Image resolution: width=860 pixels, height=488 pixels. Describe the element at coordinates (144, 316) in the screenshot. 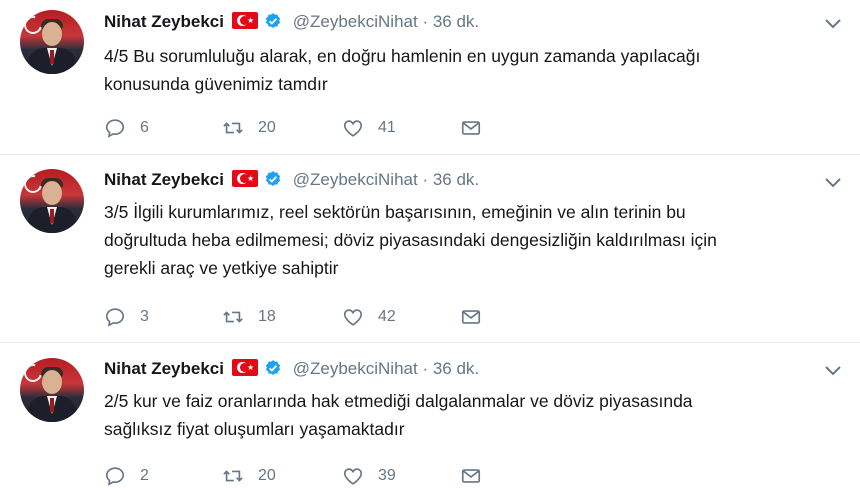

I see `reply-count: 3` at that location.